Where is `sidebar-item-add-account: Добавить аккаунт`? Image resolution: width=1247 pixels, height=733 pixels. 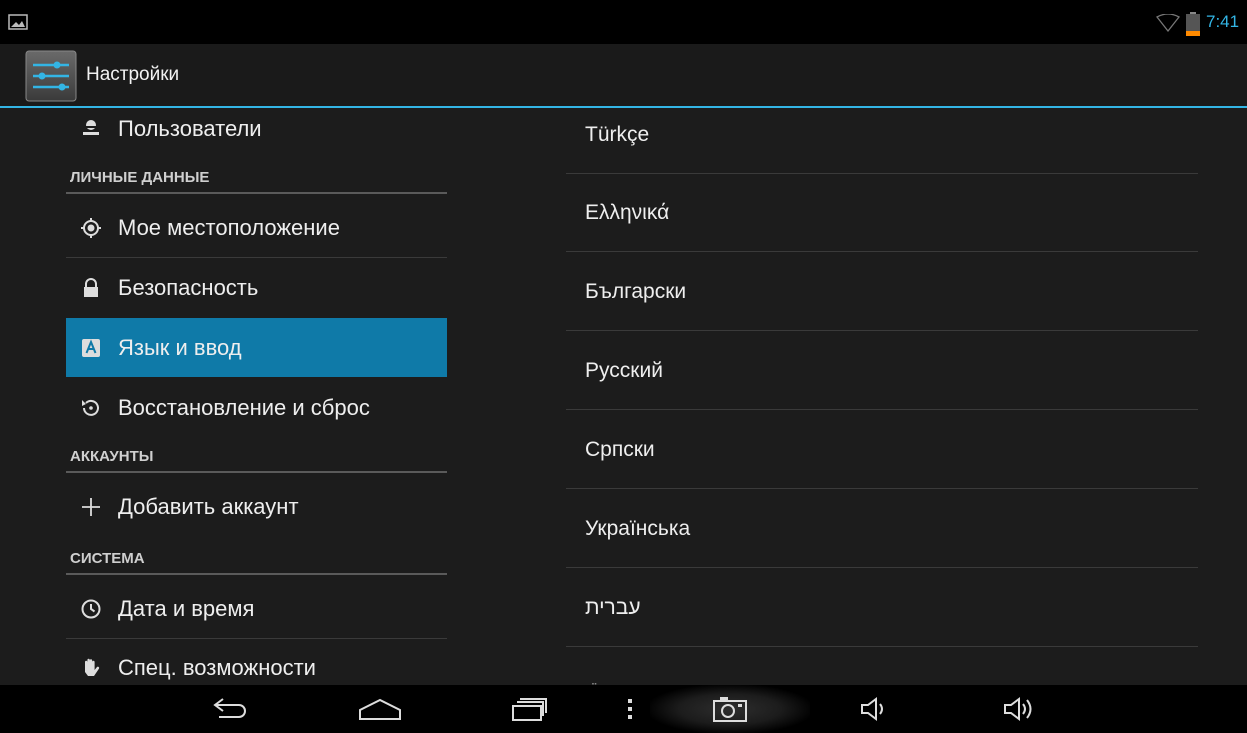
sidebar-item-add-account: Добавить аккаунт is located at coordinates (256, 507).